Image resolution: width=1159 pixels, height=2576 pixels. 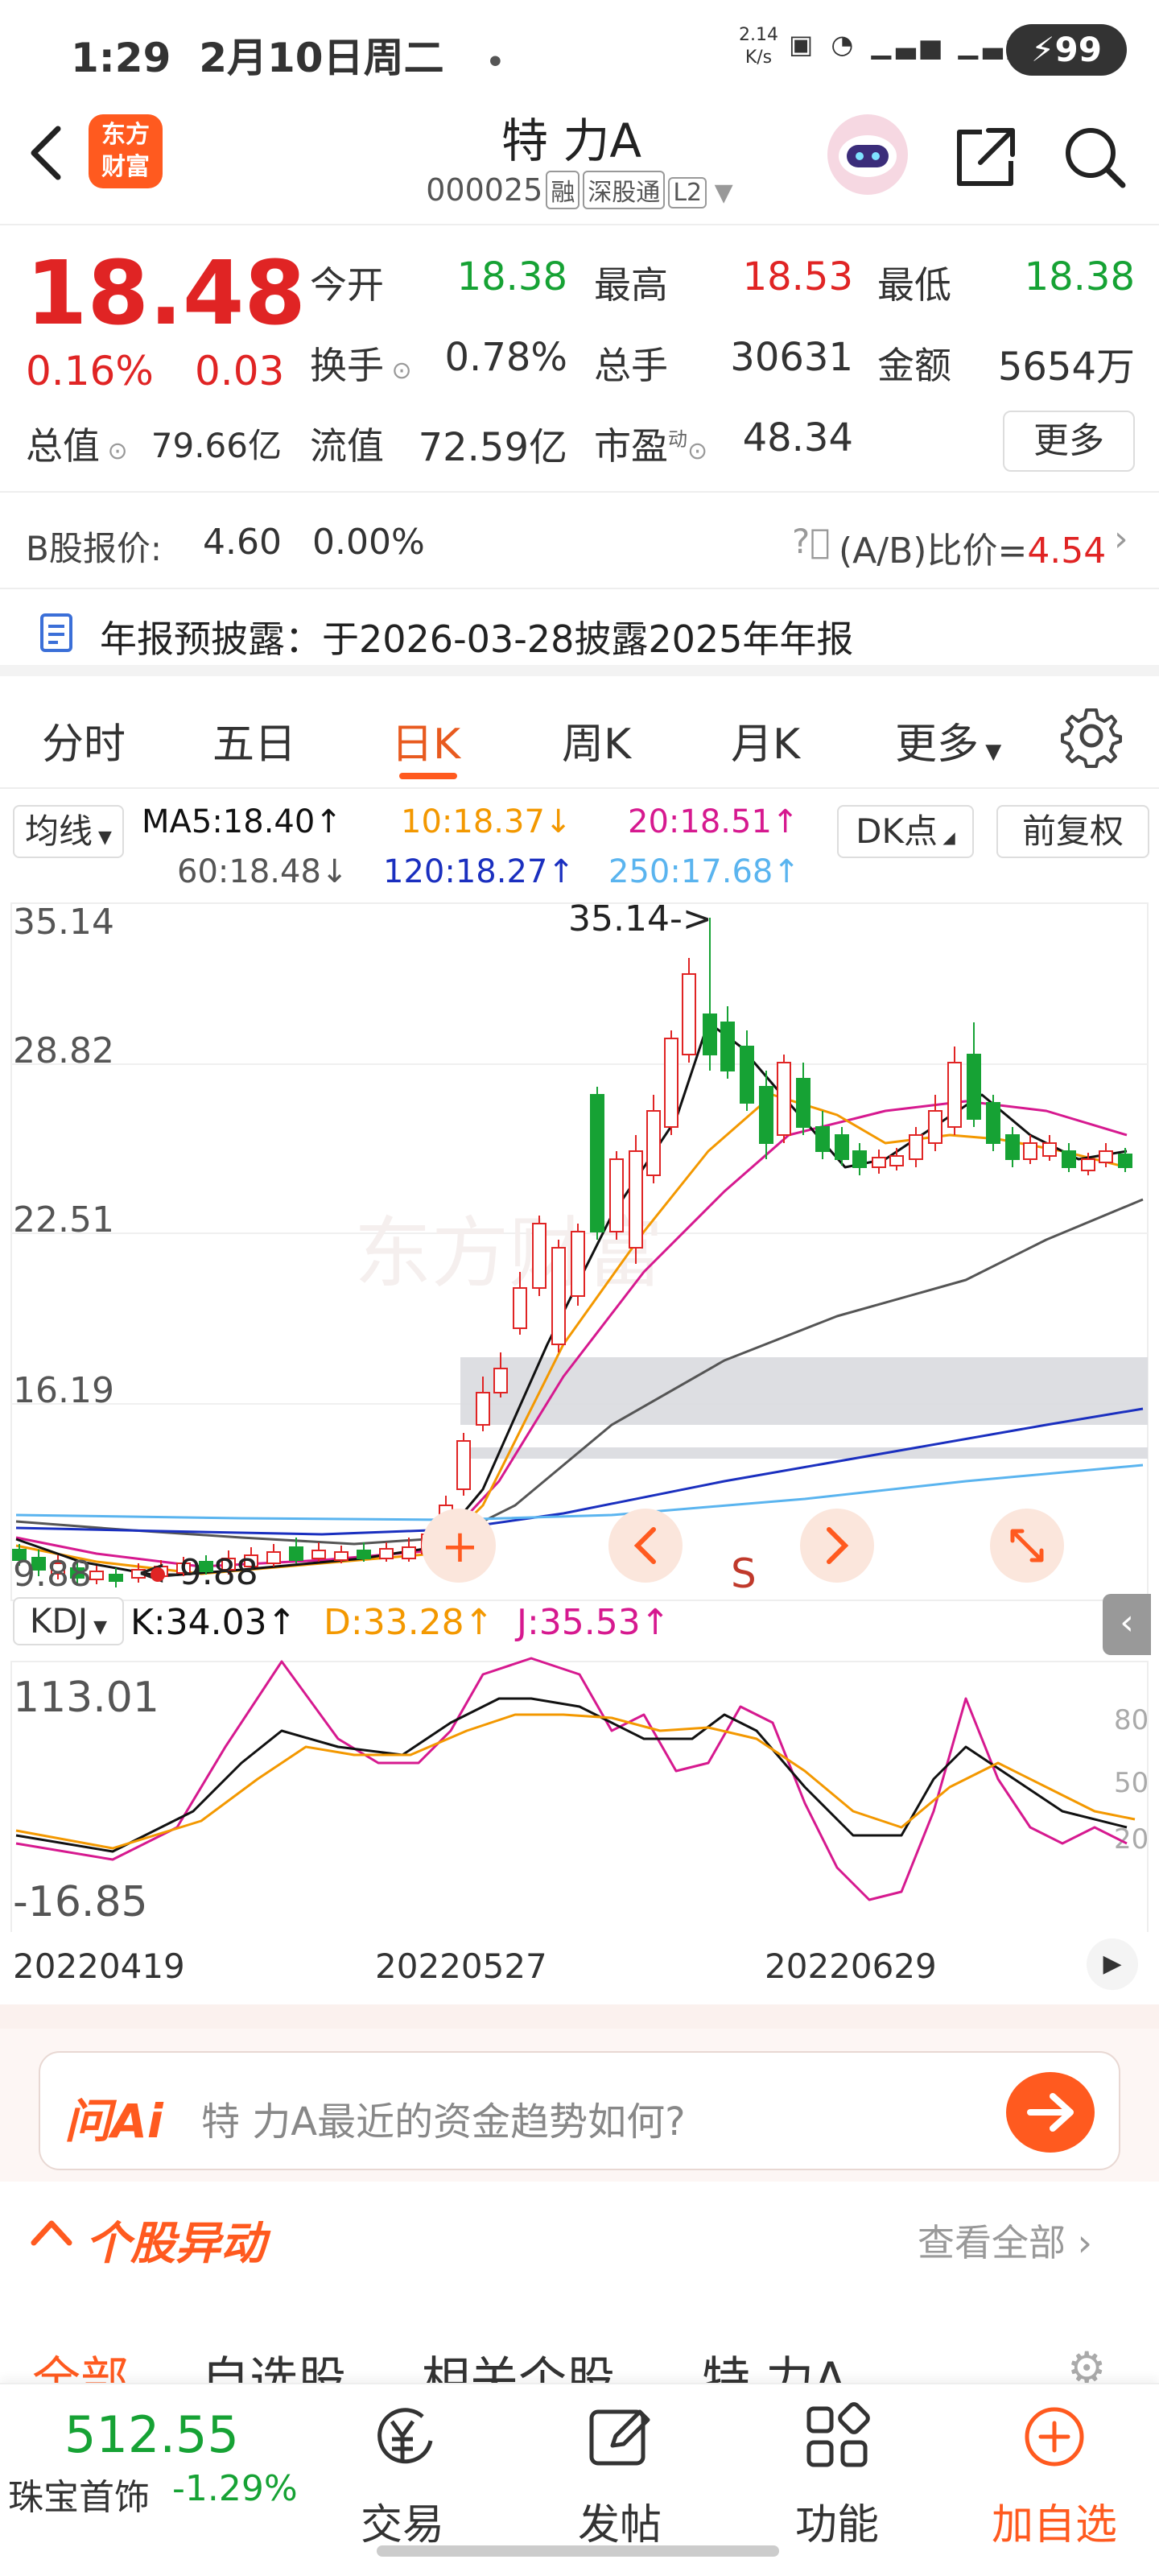 What do you see at coordinates (1094, 157) in the screenshot?
I see `search-button` at bounding box center [1094, 157].